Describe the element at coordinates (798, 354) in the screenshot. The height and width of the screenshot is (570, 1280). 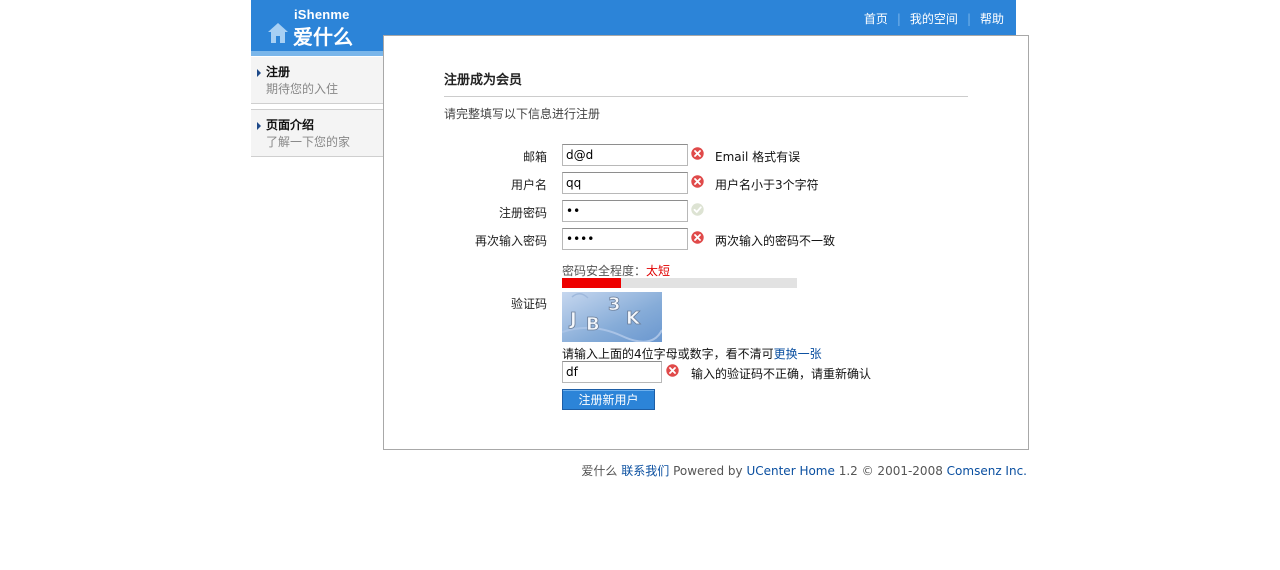
I see `captcha-refresh-link: 更换一张` at that location.